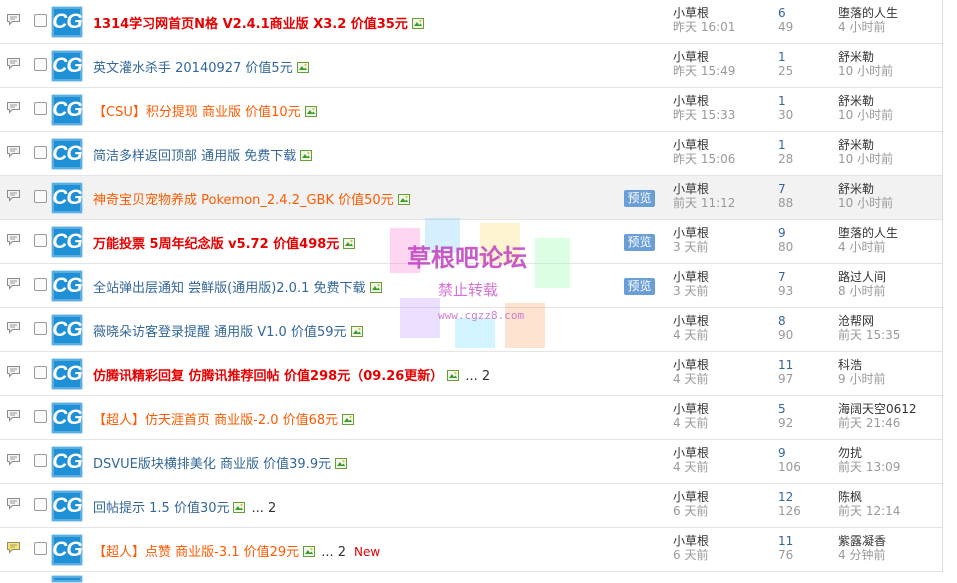 Image resolution: width=957 pixels, height=583 pixels. What do you see at coordinates (196, 552) in the screenshot?
I see `thread-title-link: 【超人】点赞 商业版-3.1 价值29元` at bounding box center [196, 552].